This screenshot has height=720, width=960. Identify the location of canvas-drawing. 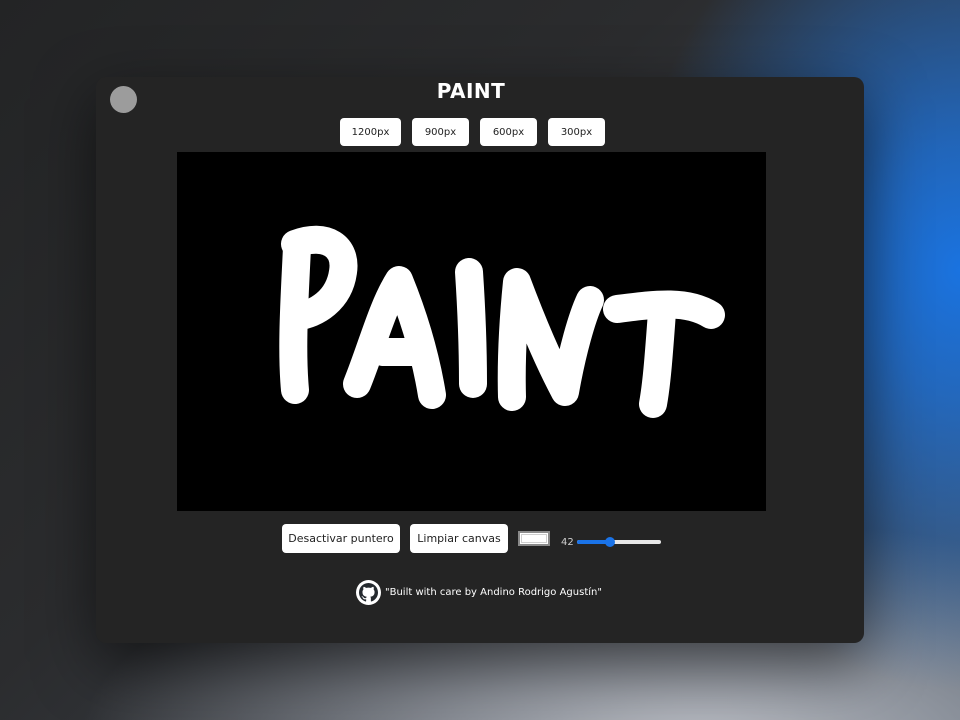
(502, 321).